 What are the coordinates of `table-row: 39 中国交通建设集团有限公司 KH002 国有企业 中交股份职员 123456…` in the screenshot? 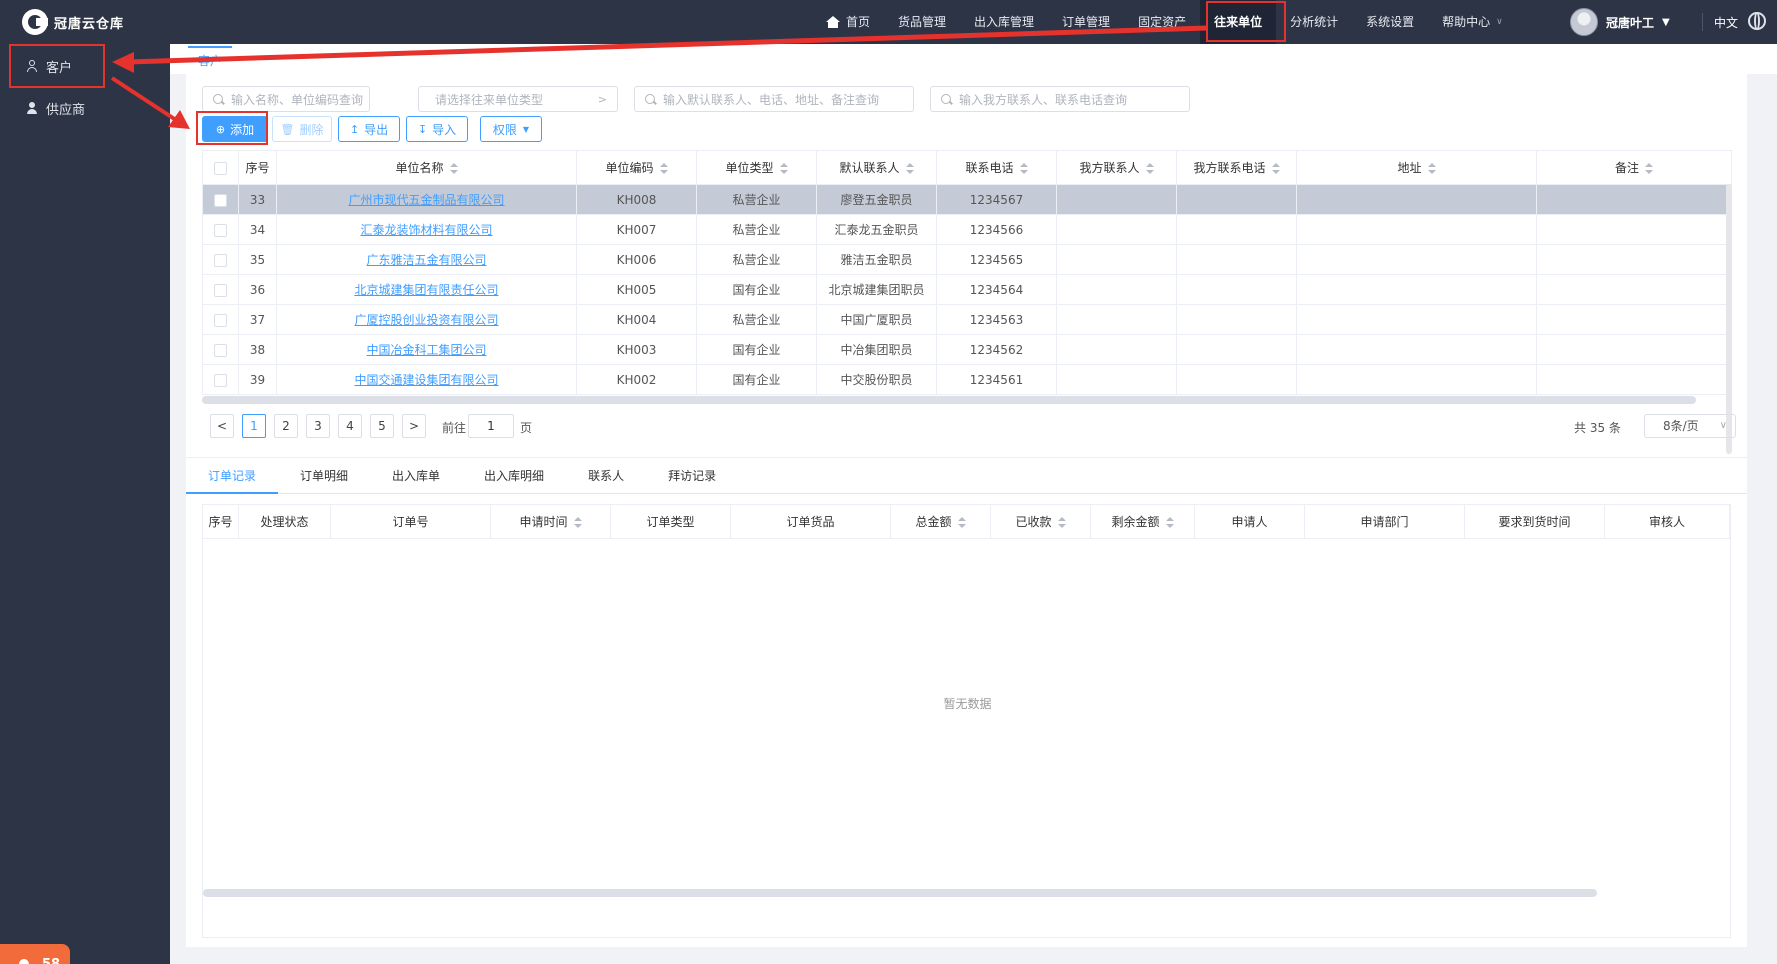 It's located at (967, 379).